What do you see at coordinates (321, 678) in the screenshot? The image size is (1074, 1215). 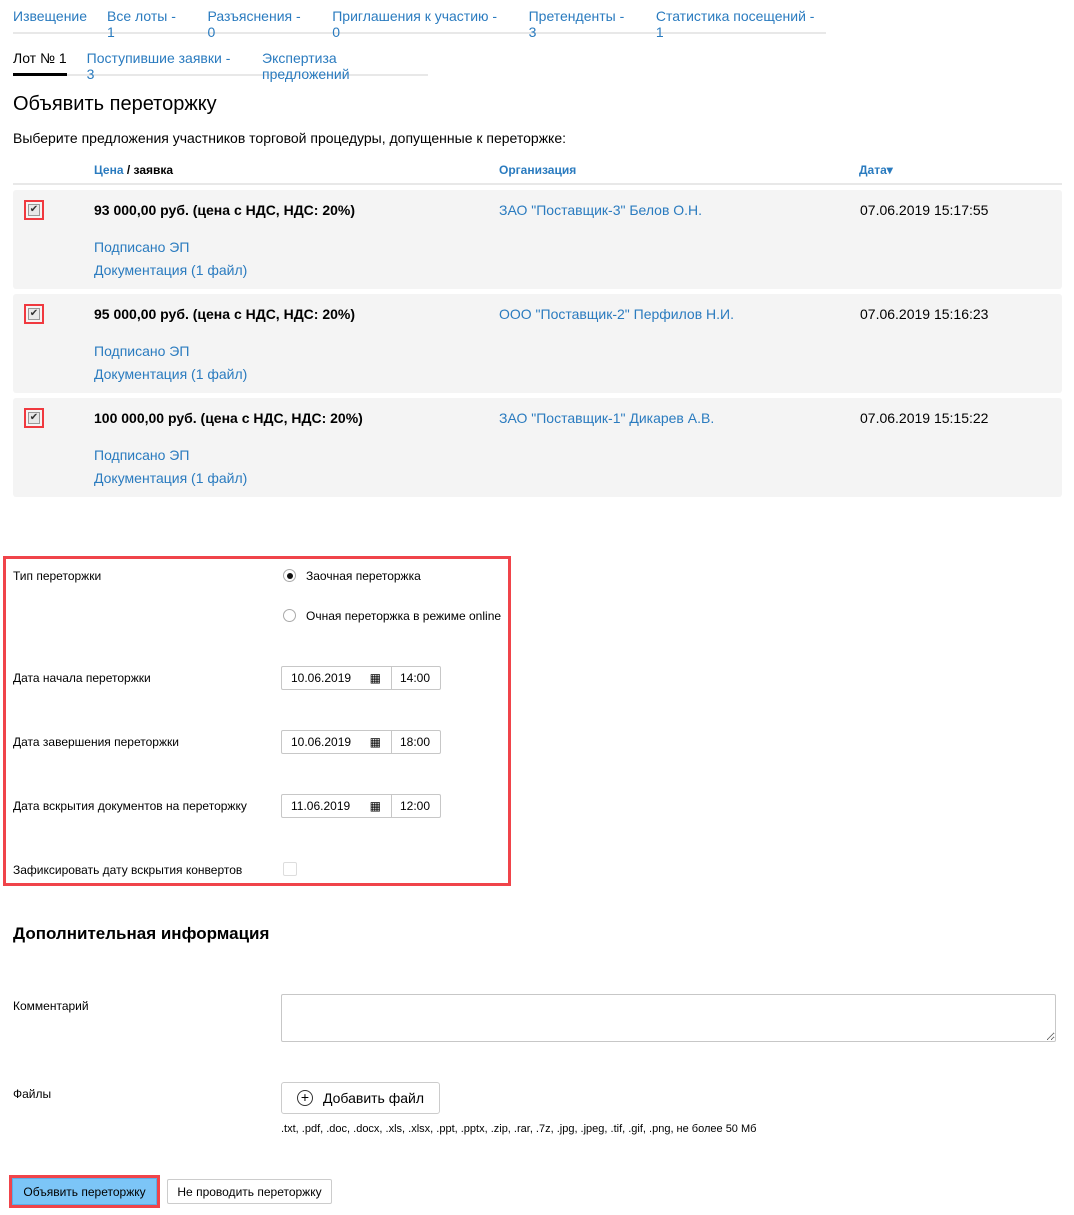 I see `start-date-value: 10.06.2019` at bounding box center [321, 678].